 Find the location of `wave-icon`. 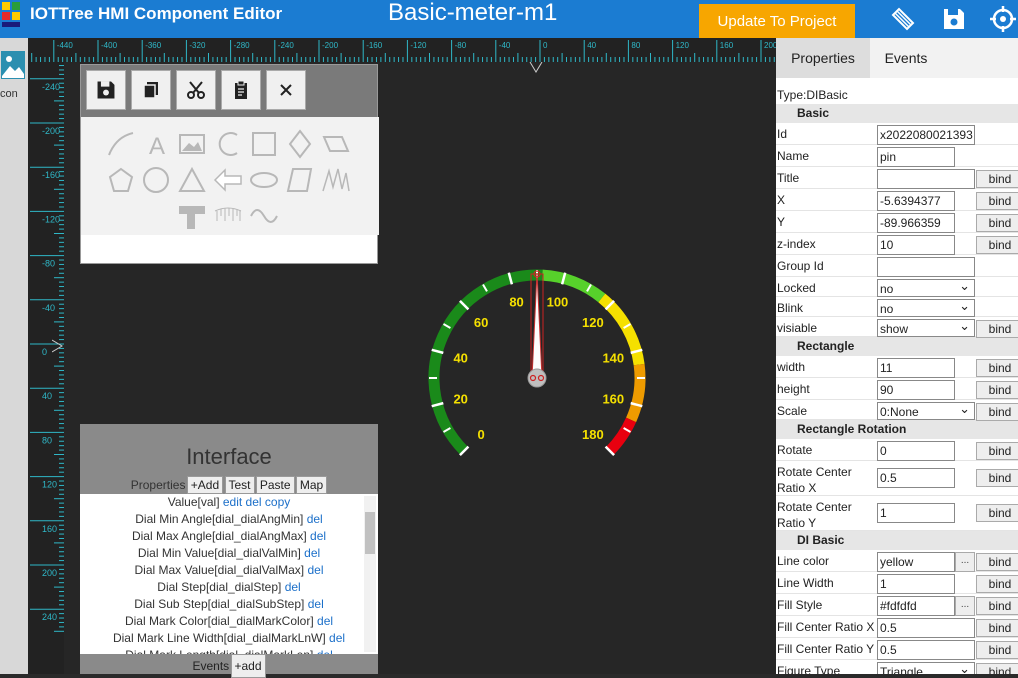

wave-icon is located at coordinates (264, 216).